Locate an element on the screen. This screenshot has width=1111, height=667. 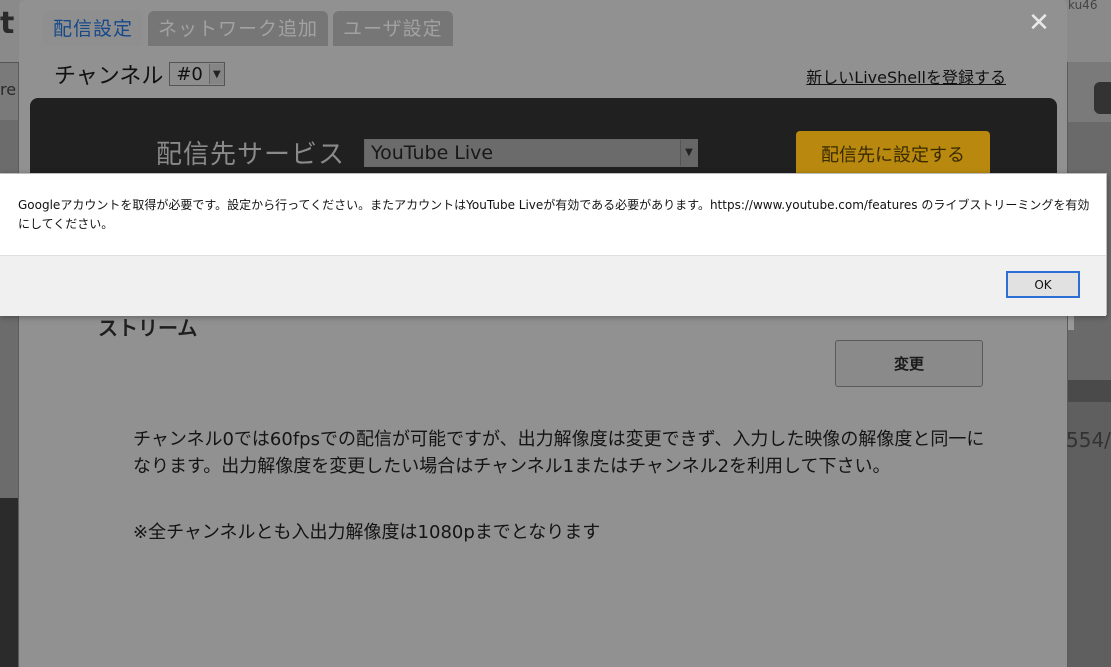
resolution-note-text: ※全チャンネルとも入出力解像度は1080pまでとなります is located at coordinates (367, 532).